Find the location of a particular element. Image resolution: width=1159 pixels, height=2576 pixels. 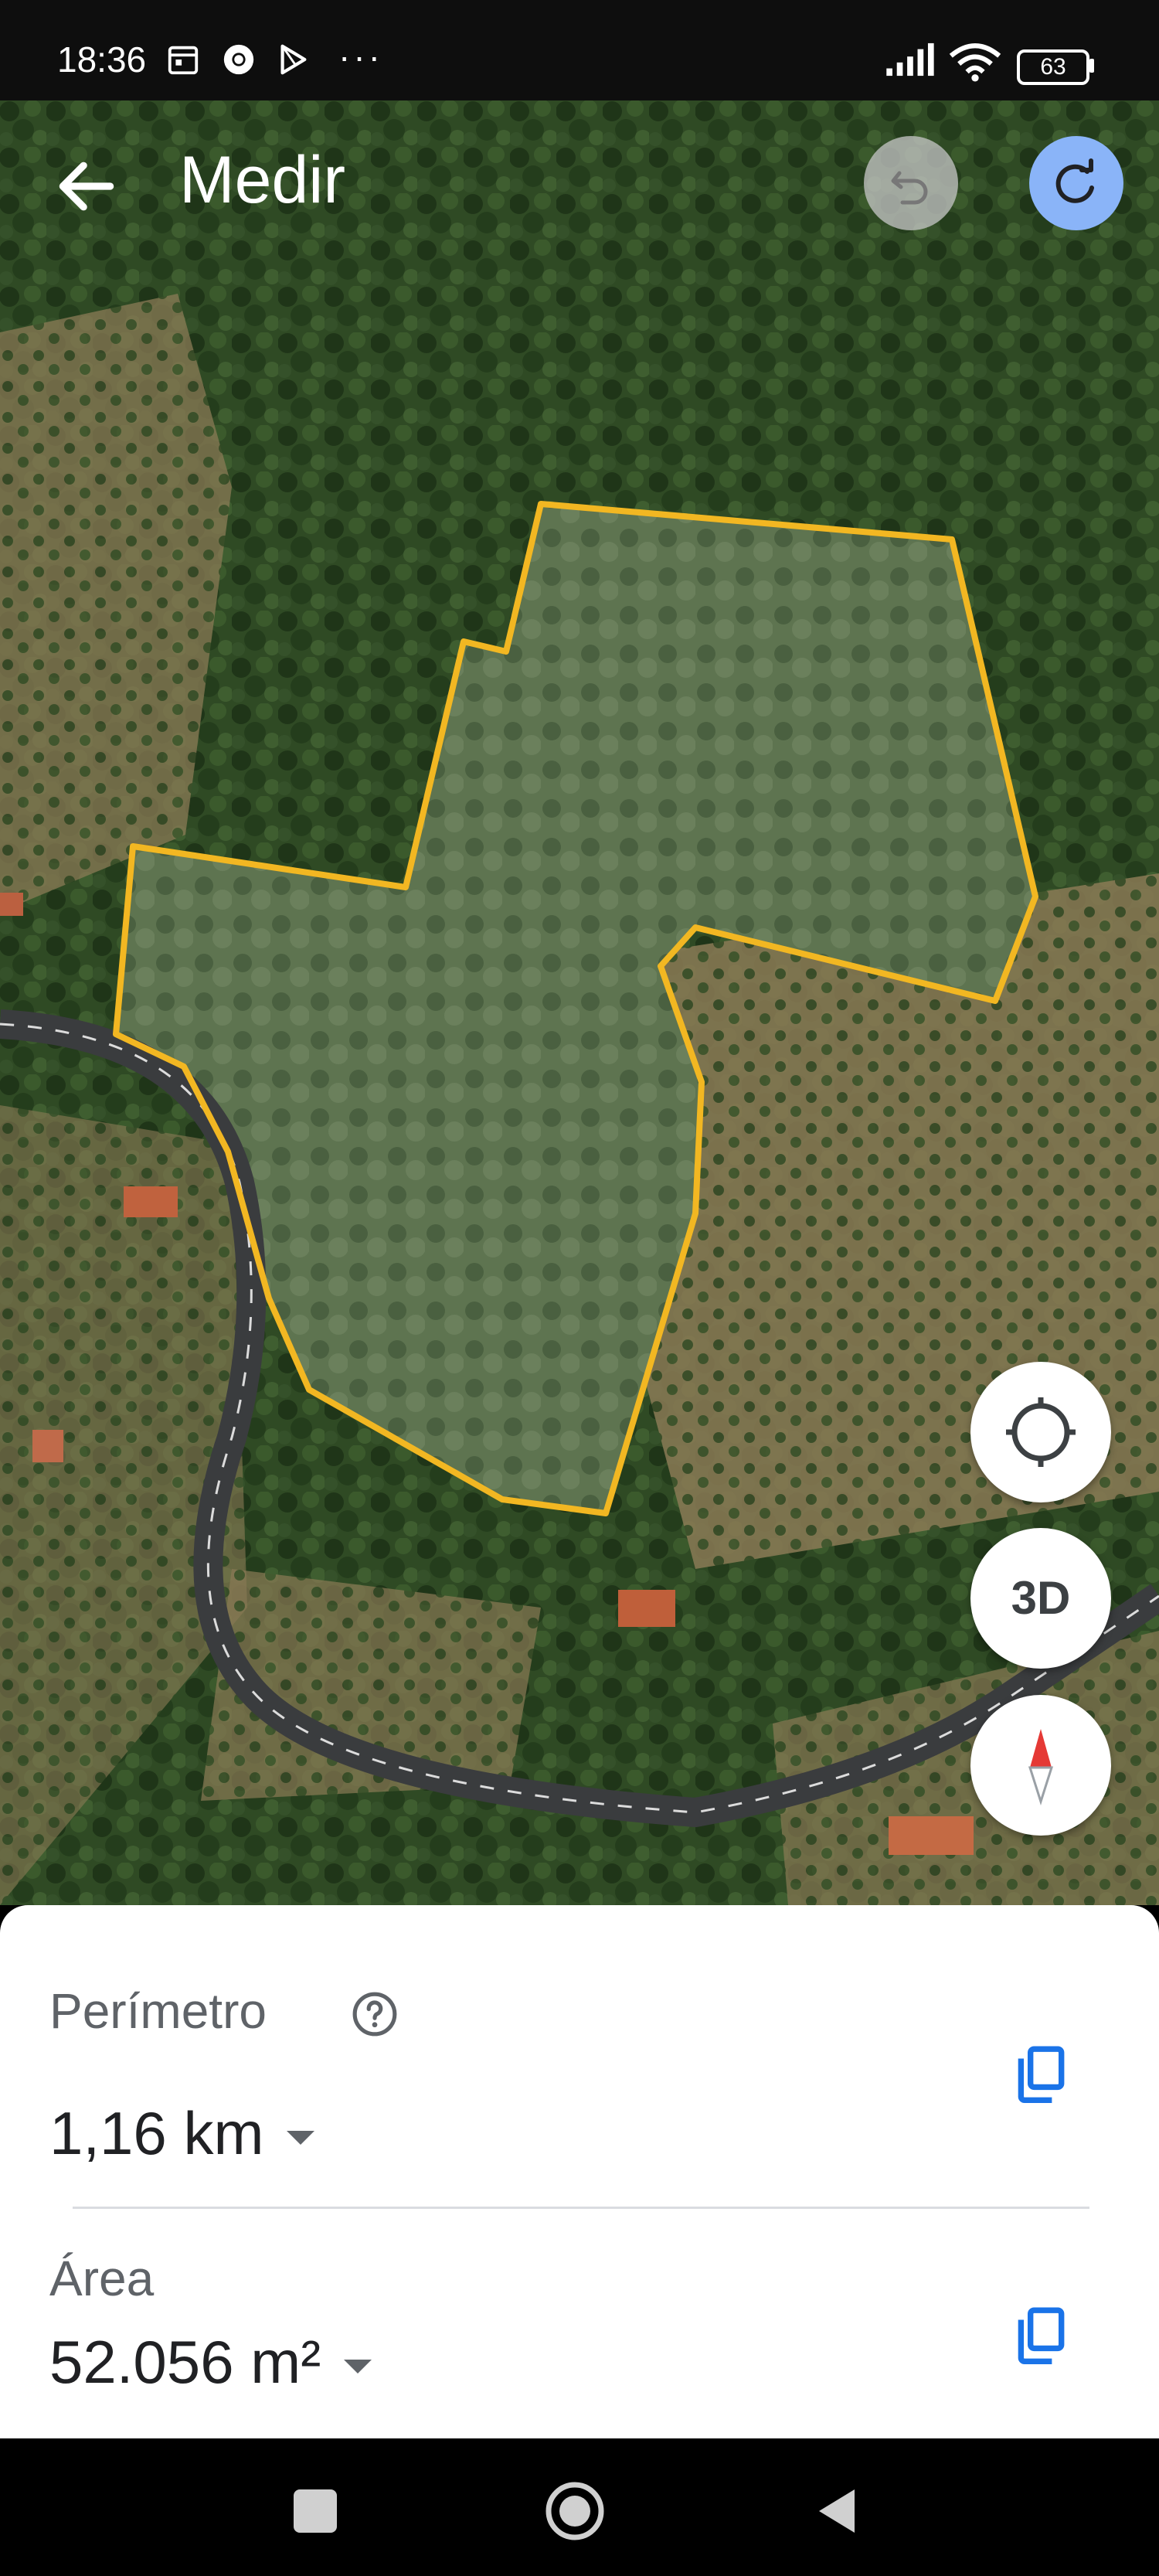

wifi-icon is located at coordinates (975, 62).